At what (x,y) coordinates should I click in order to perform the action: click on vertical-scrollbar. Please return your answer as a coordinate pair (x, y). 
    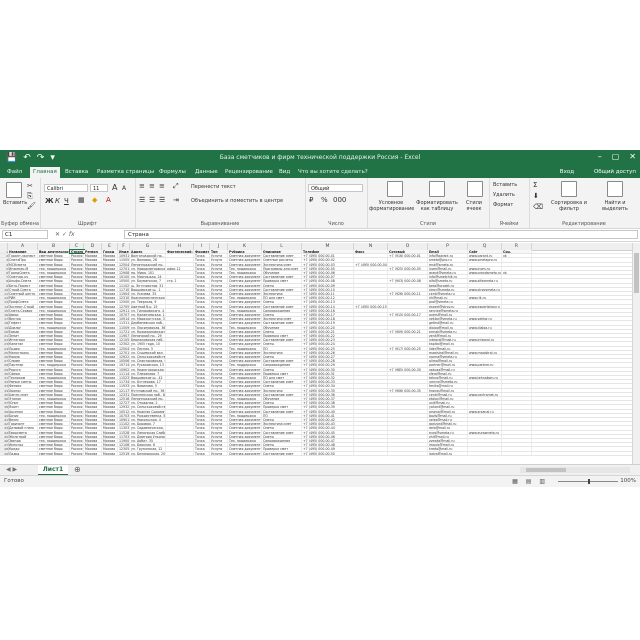
    Looking at the image, I should click on (636, 353).